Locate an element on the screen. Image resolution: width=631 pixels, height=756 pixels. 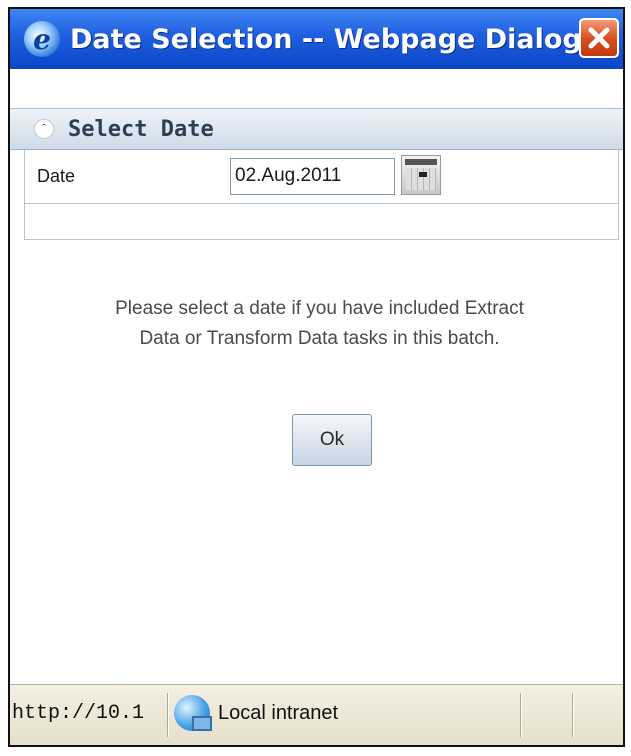
close-icon is located at coordinates (599, 38).